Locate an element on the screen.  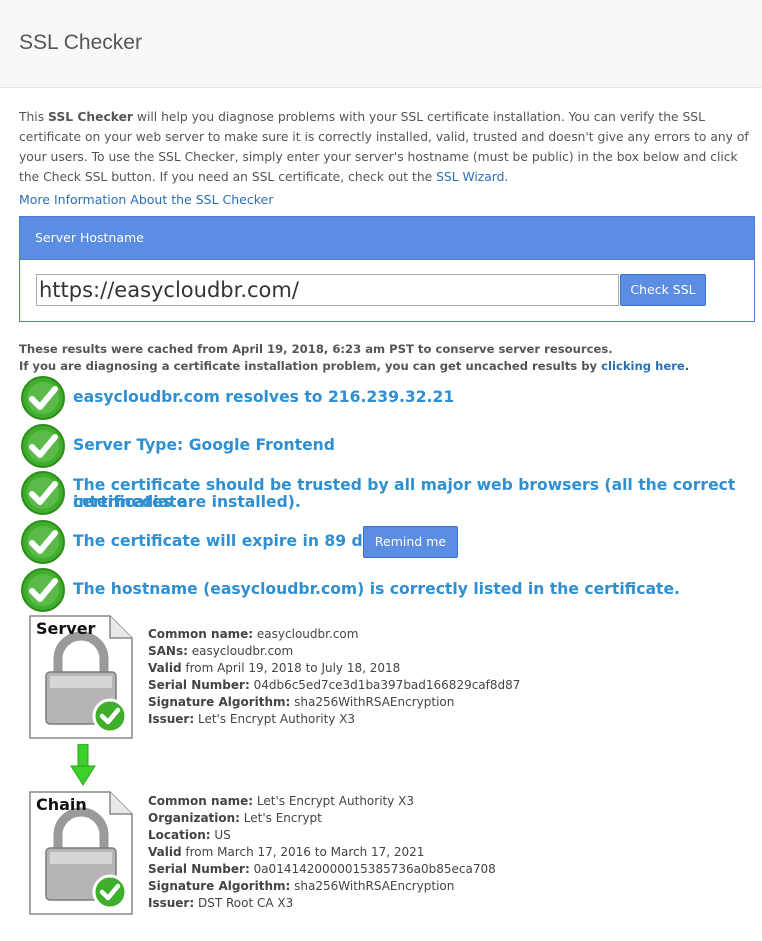
result-text: Server Type: Google Frontend is located at coordinates (204, 445).